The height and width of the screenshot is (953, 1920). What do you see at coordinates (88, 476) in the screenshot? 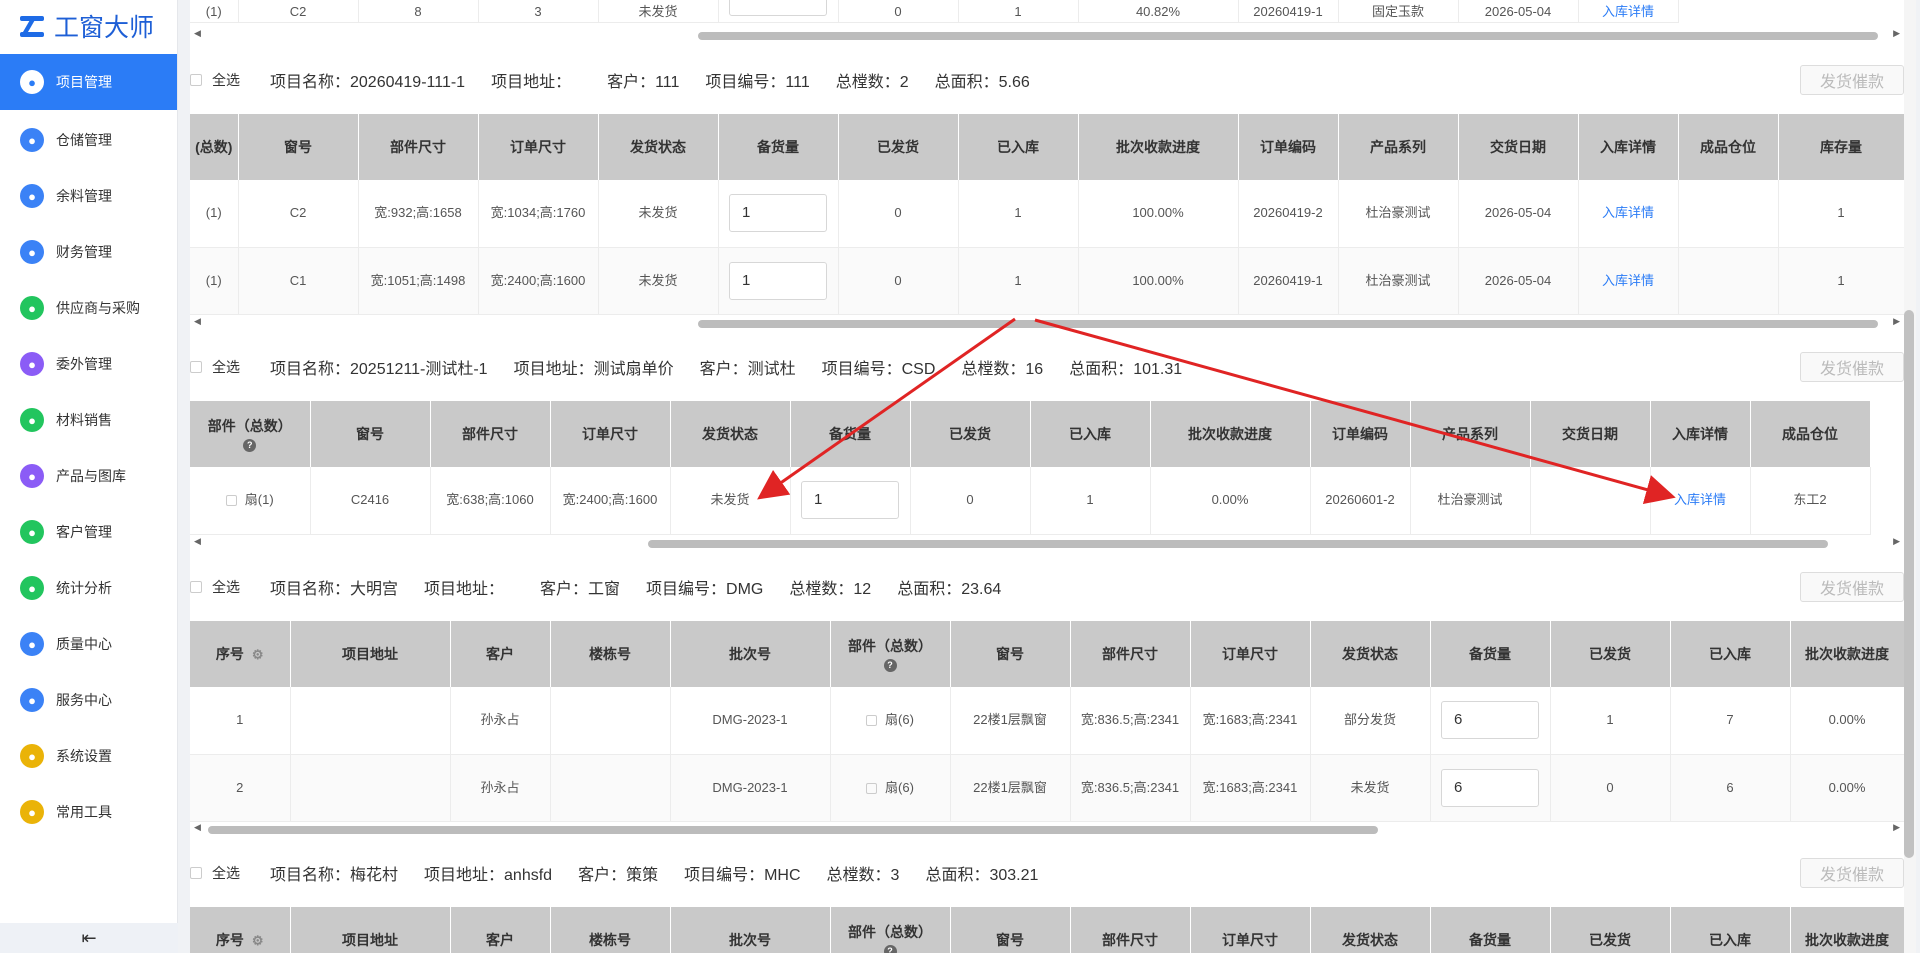
I see `sidebar-item-7: ● 产品与图库` at bounding box center [88, 476].